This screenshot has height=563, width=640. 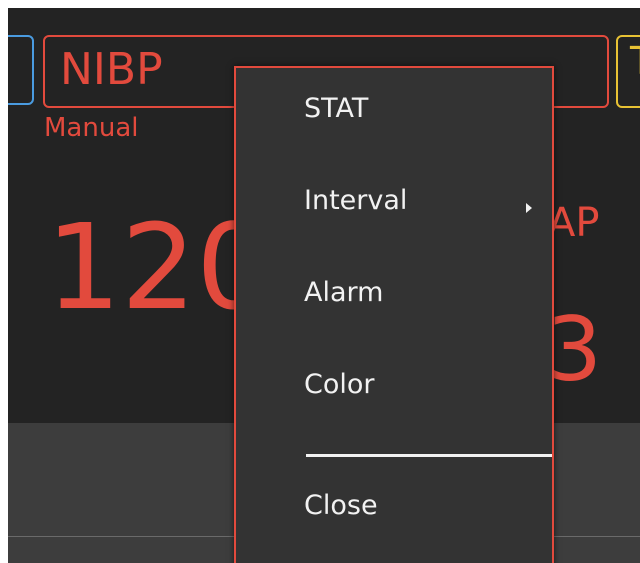 I want to click on menu-item-stat: STAT, so click(x=394, y=108).